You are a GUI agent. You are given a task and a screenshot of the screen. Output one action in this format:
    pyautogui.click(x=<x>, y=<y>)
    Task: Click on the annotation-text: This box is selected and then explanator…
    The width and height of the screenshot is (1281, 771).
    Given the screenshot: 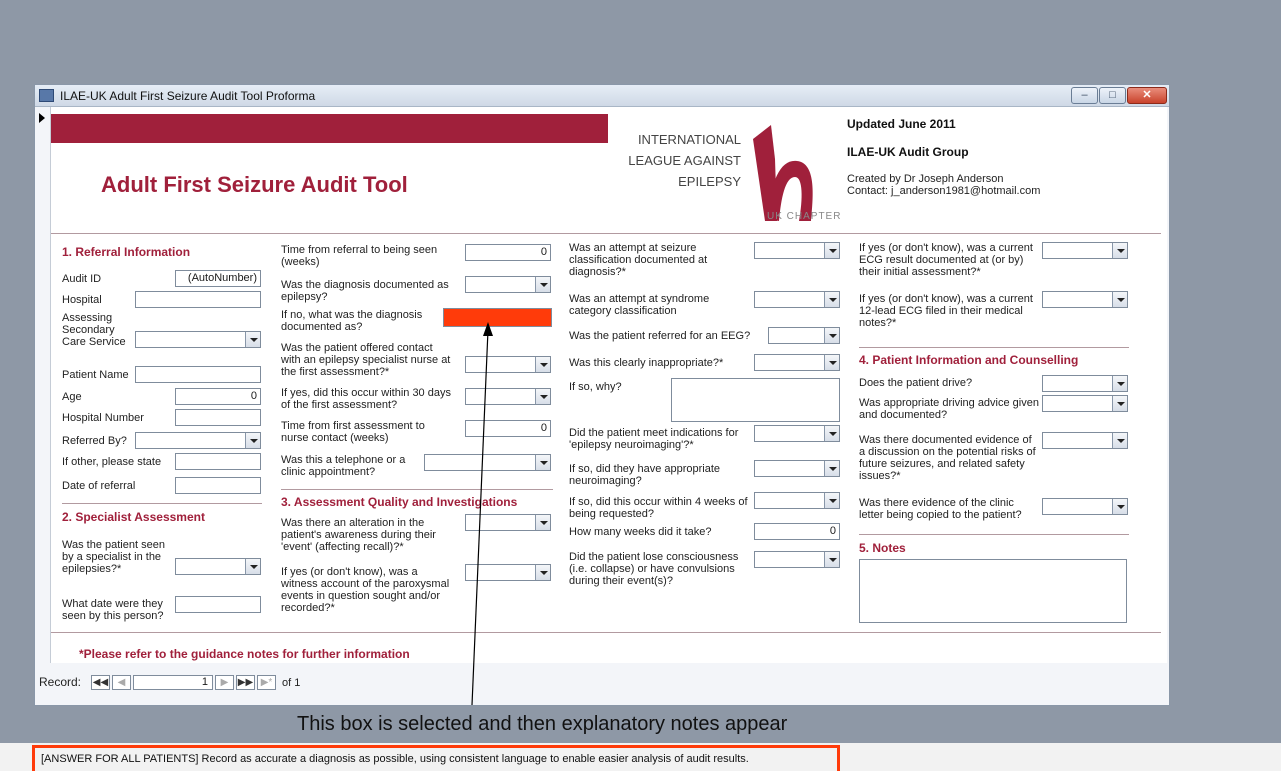 What is the action you would take?
    pyautogui.click(x=542, y=724)
    